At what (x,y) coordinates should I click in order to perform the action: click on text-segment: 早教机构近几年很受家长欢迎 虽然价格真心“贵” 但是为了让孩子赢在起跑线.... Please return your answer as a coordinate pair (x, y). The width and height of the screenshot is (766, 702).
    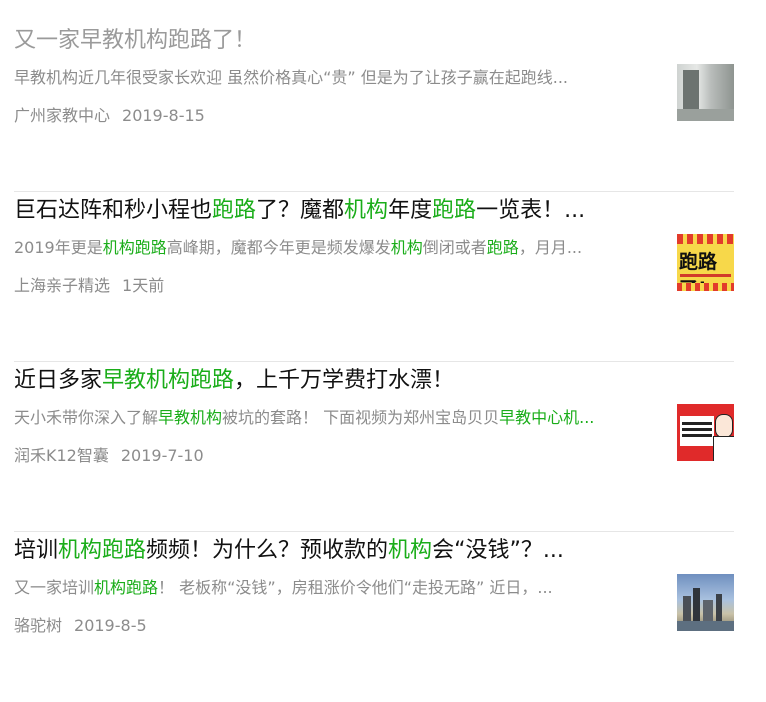
    Looking at the image, I should click on (291, 77).